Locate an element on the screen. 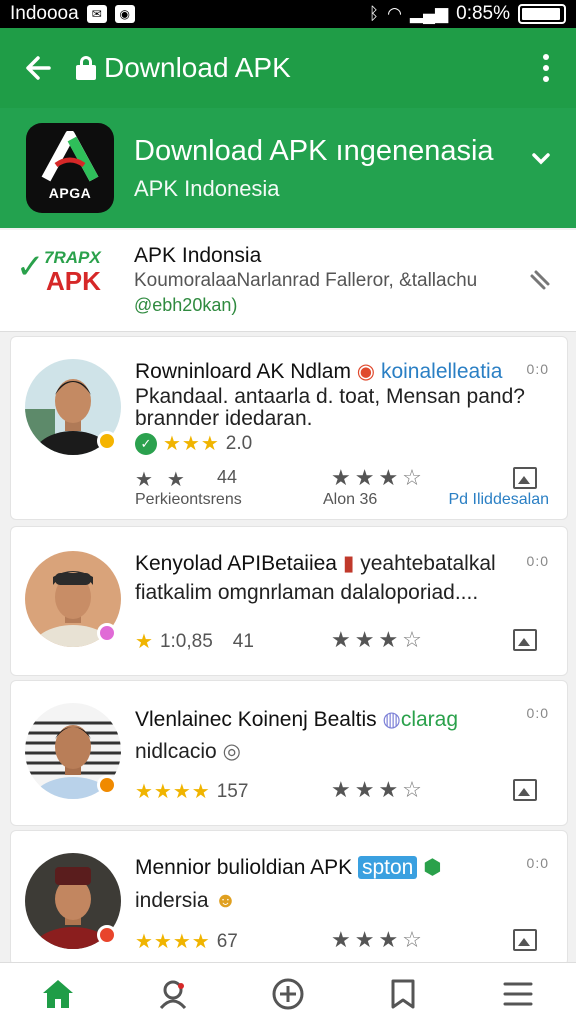  rating-row: ★★★★ 157 is located at coordinates (191, 791).